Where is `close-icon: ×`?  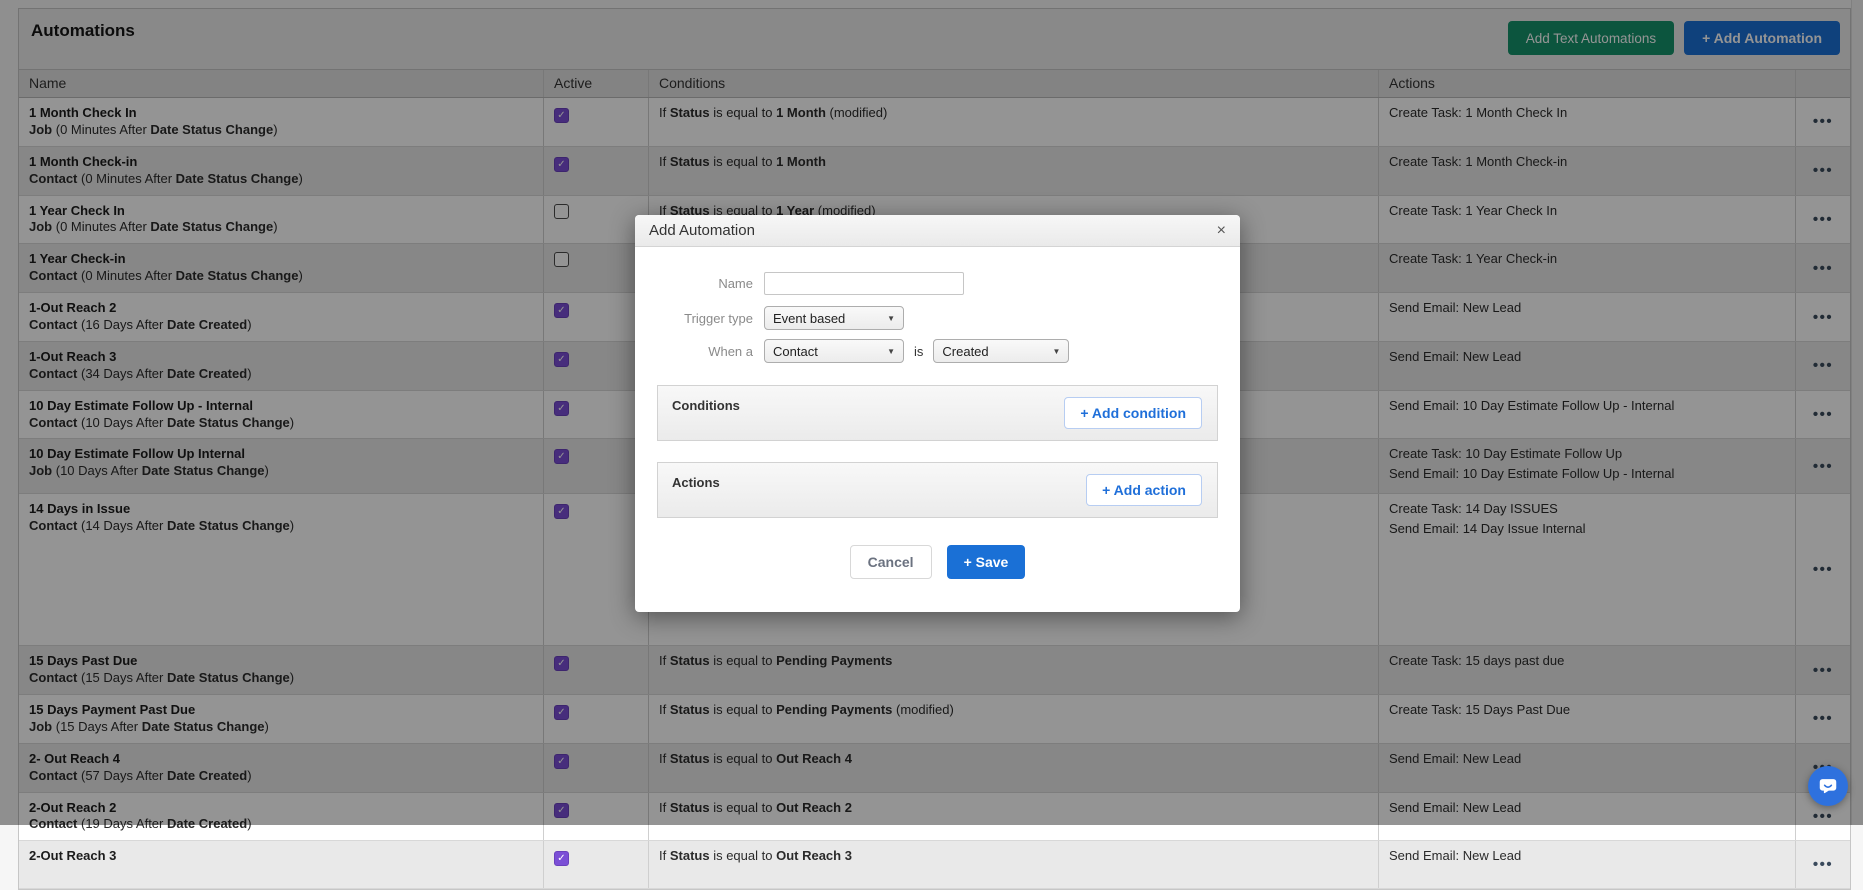 close-icon: × is located at coordinates (1221, 231).